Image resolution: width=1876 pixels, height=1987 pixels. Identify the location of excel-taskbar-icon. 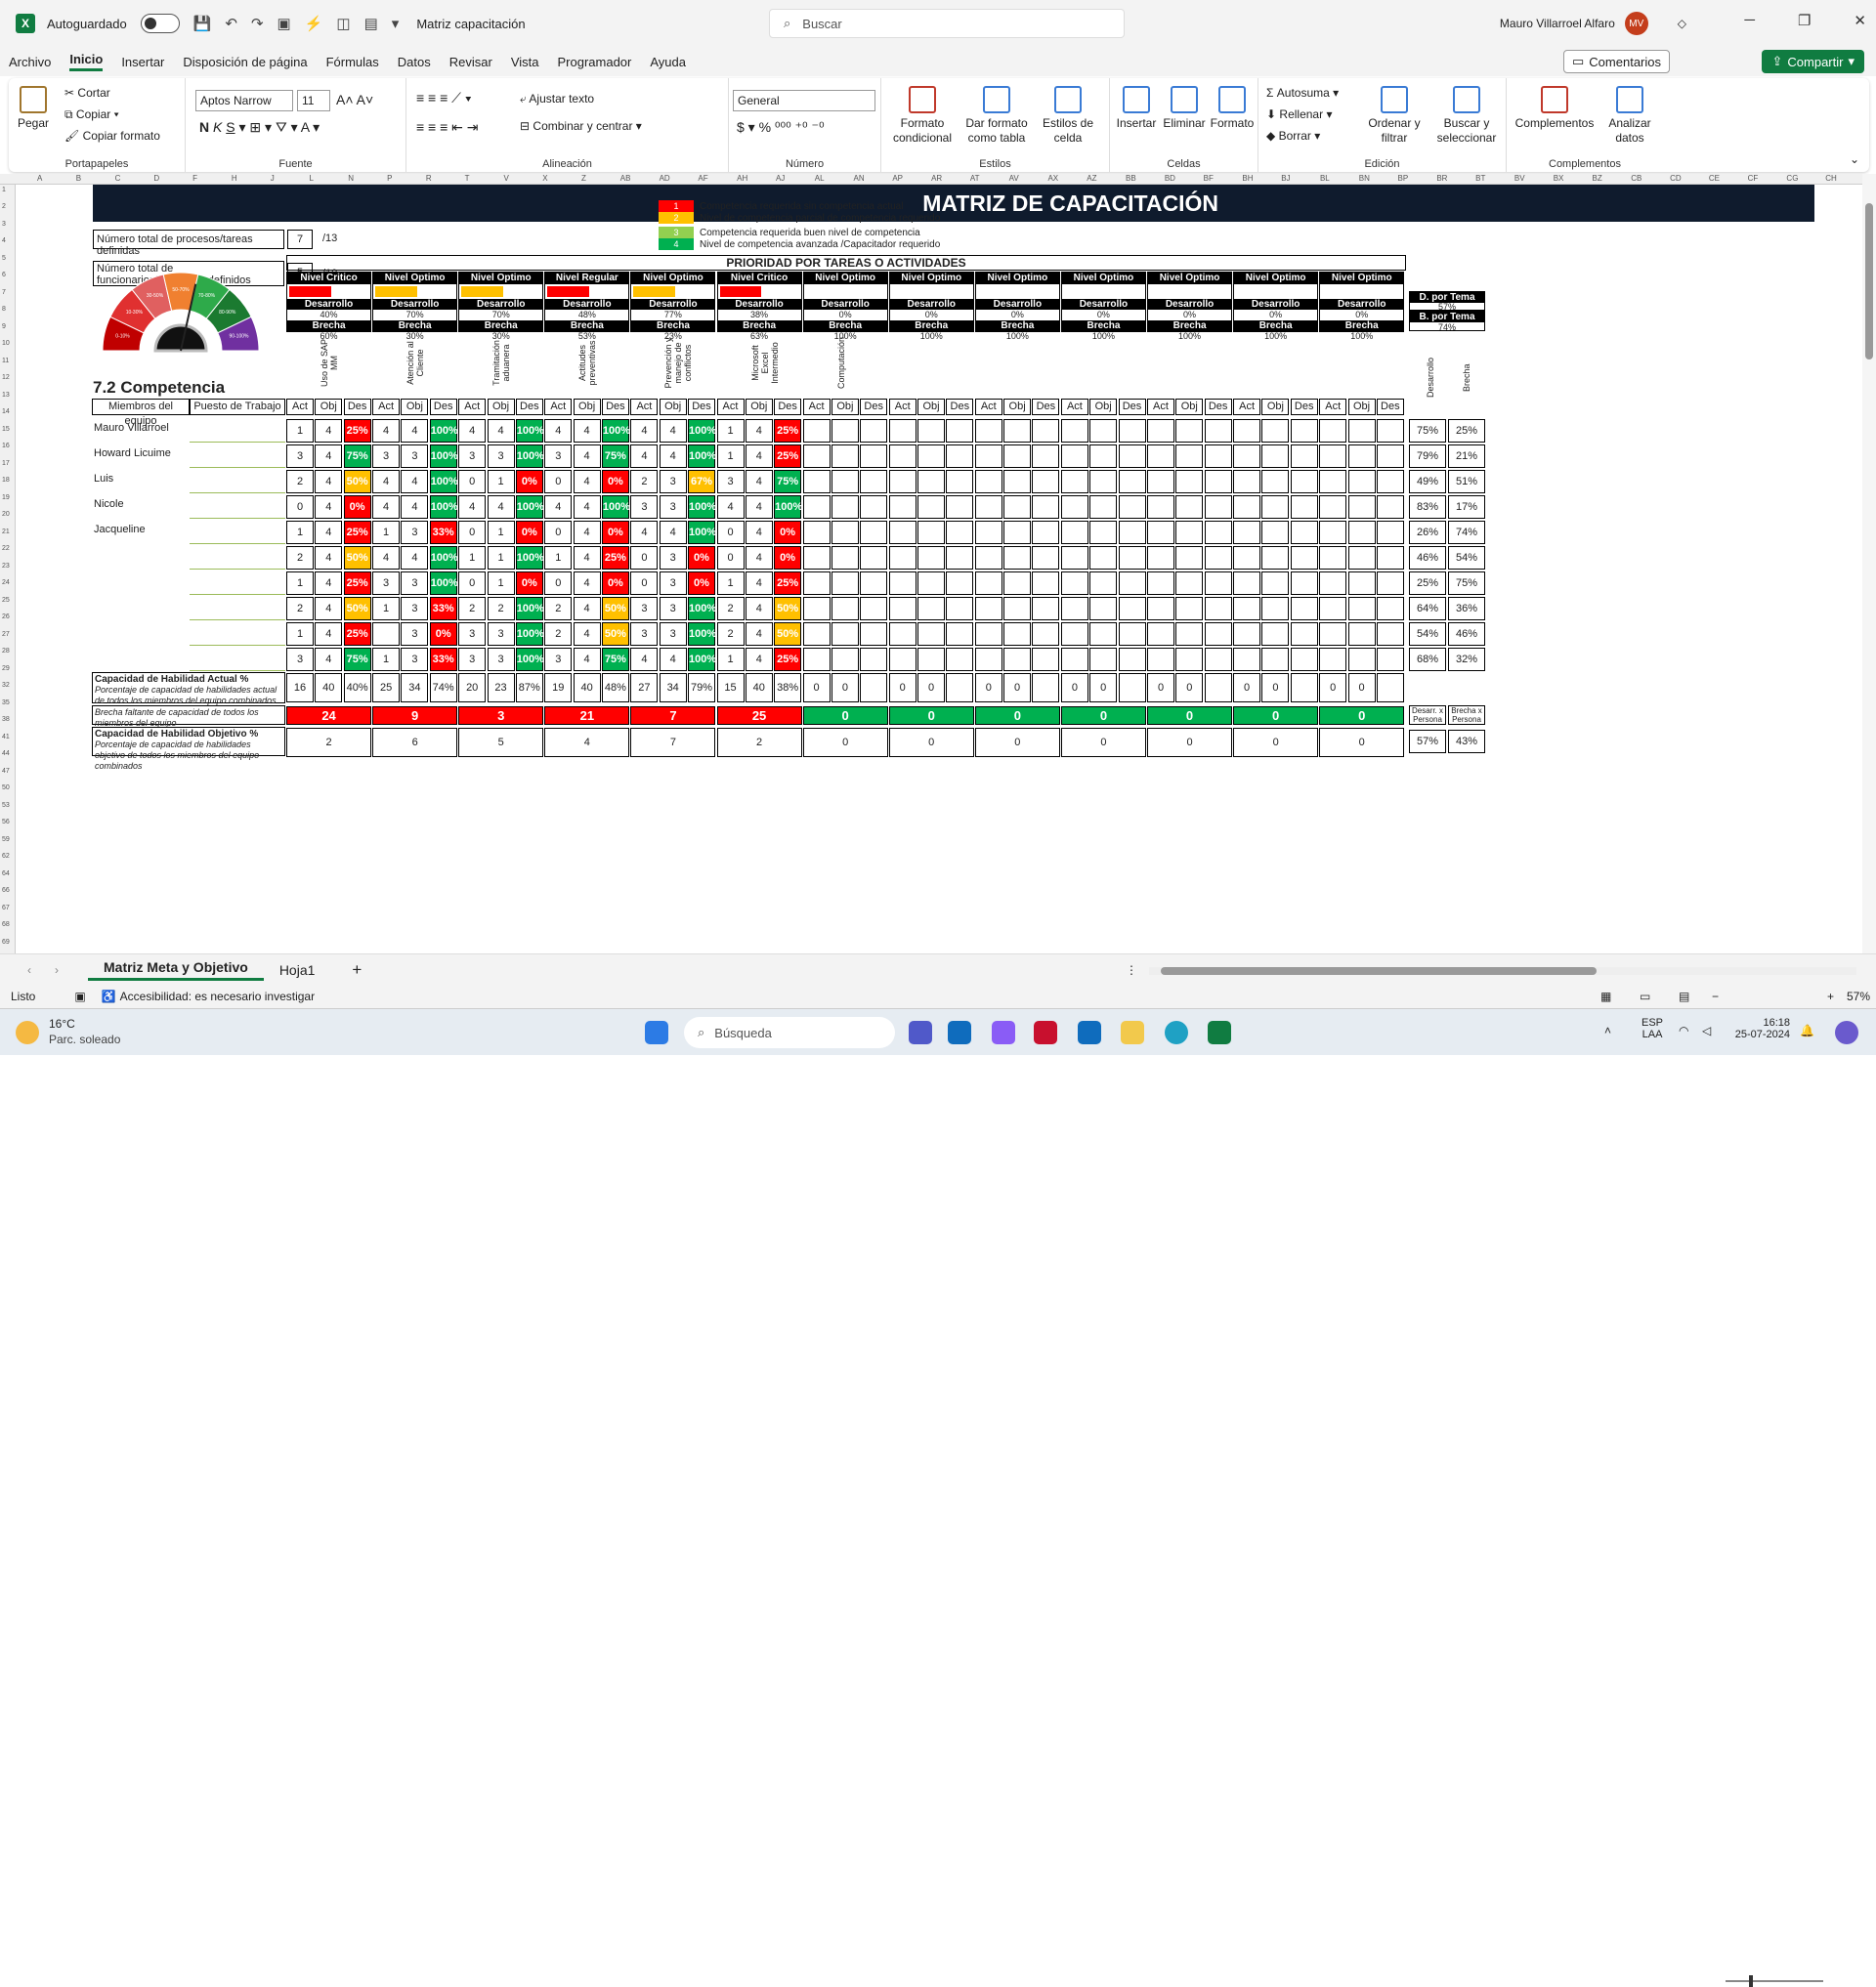
(1219, 1033).